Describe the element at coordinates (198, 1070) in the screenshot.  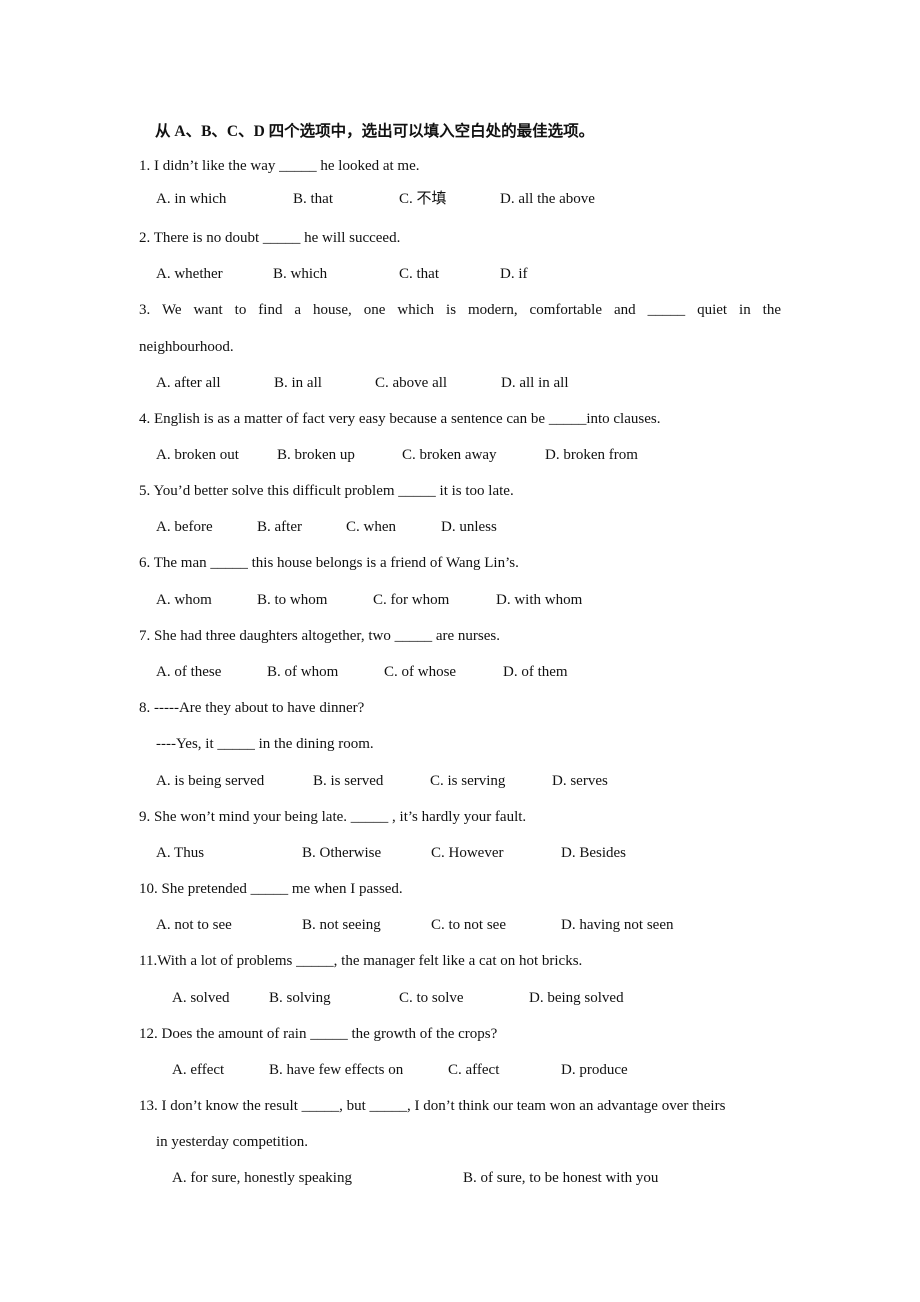
I see `question-12-option-a: A. effect` at that location.